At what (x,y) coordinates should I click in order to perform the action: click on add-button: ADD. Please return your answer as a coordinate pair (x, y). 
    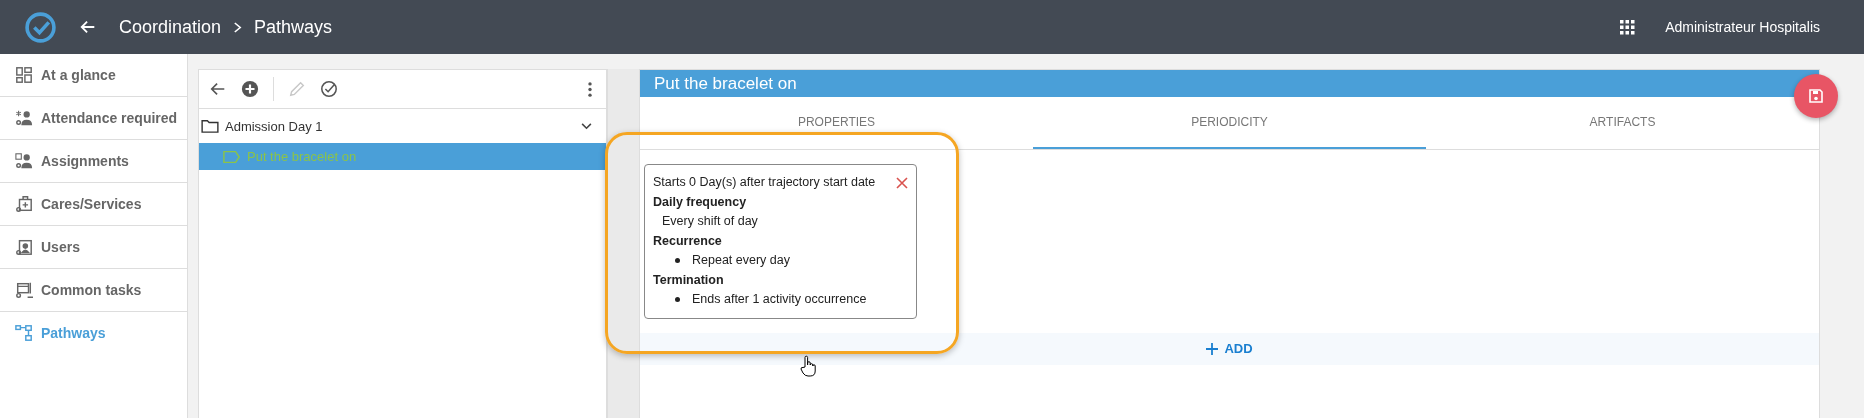
    Looking at the image, I should click on (1229, 348).